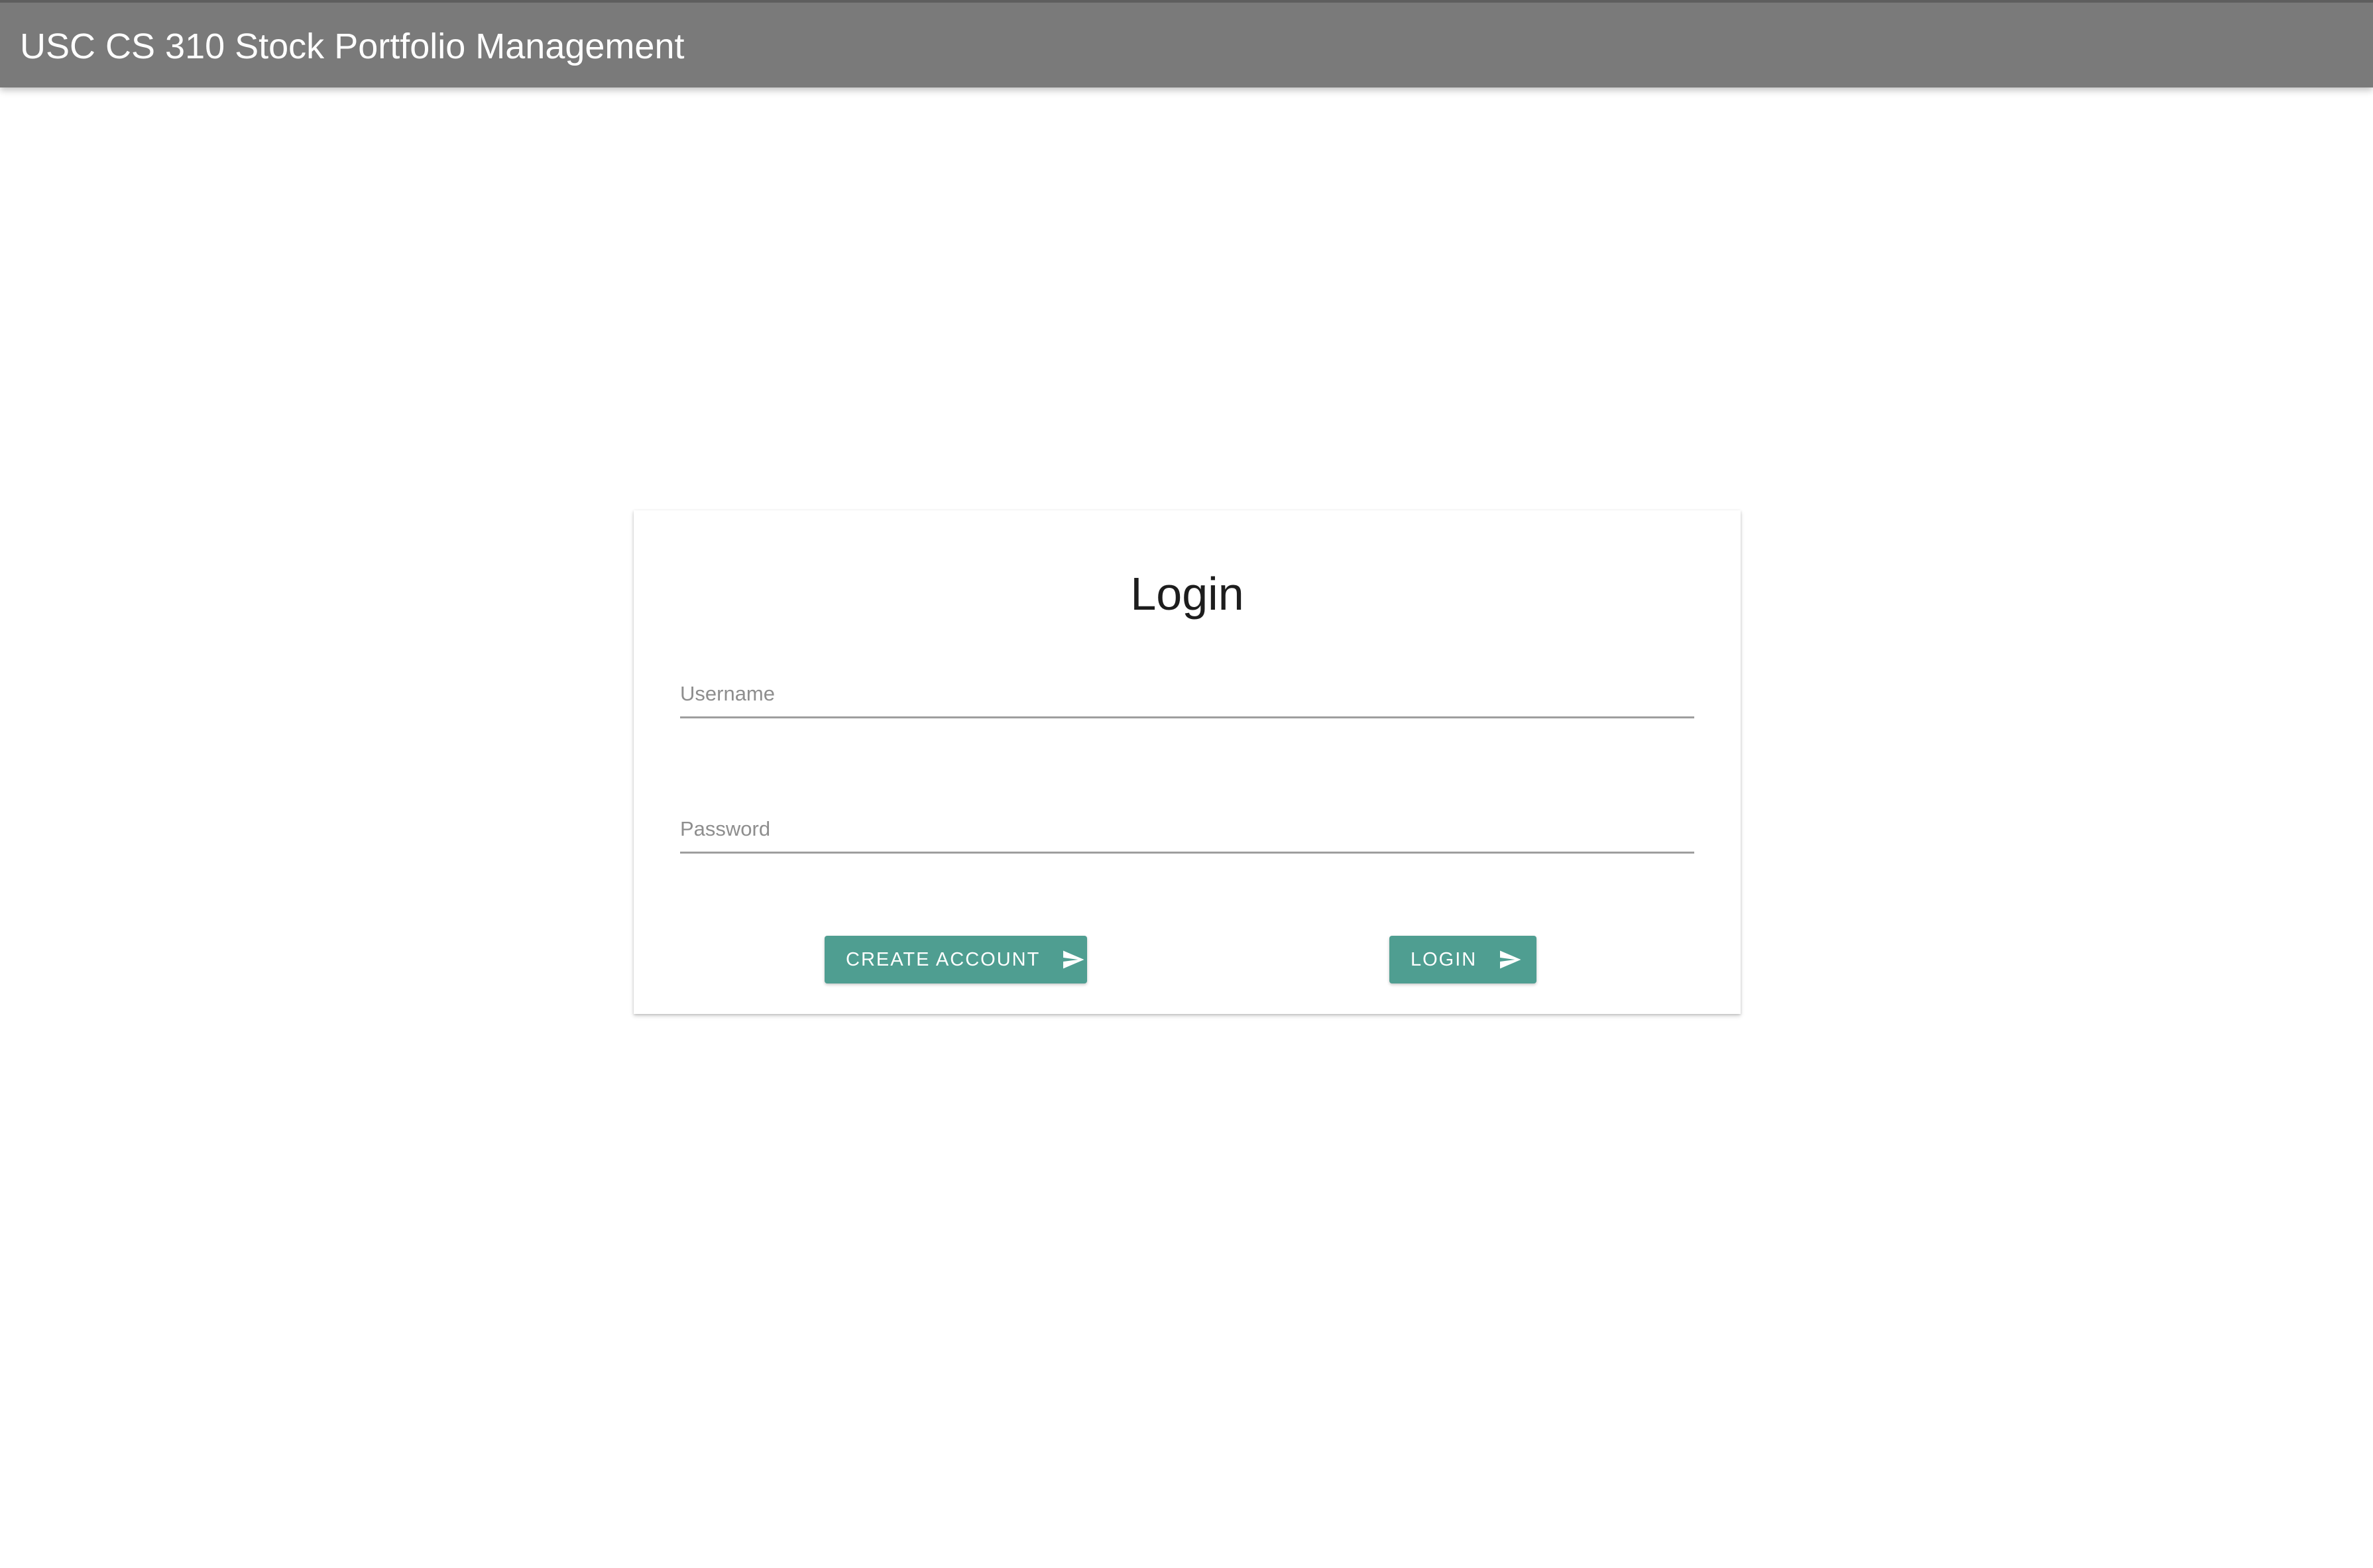 The width and height of the screenshot is (2373, 1568). I want to click on username-input, so click(1187, 693).